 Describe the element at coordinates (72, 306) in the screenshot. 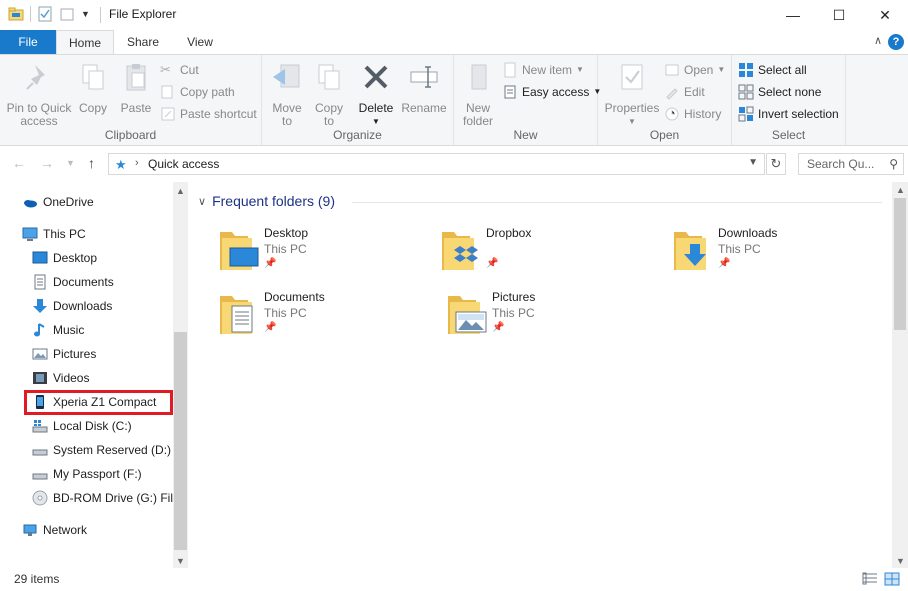

I see `nav-item-downloads: Downloads` at that location.